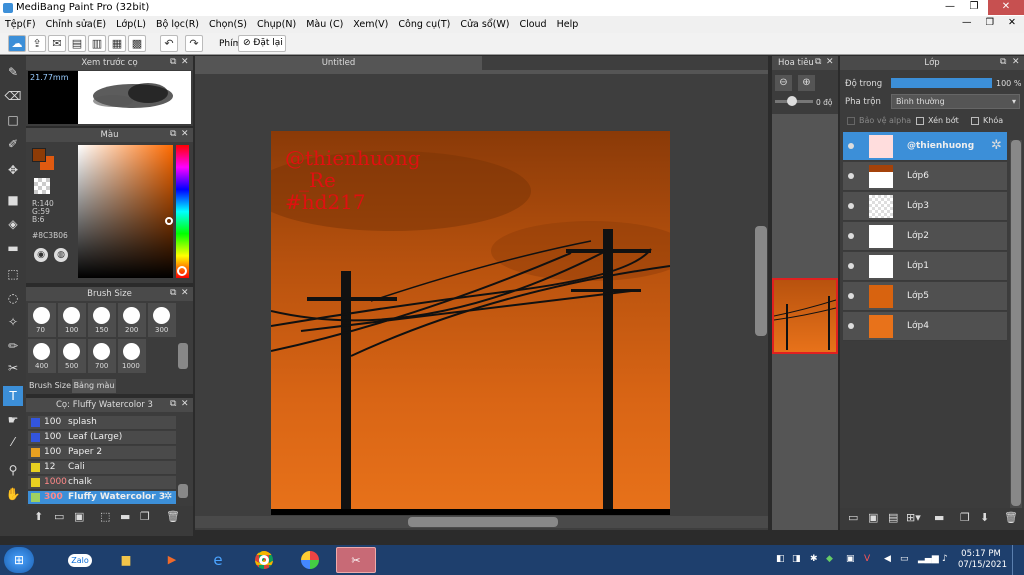 The height and width of the screenshot is (575, 1024). Describe the element at coordinates (925, 146) in the screenshot. I see `layer-row-selected: @thienhuong ✲` at that location.